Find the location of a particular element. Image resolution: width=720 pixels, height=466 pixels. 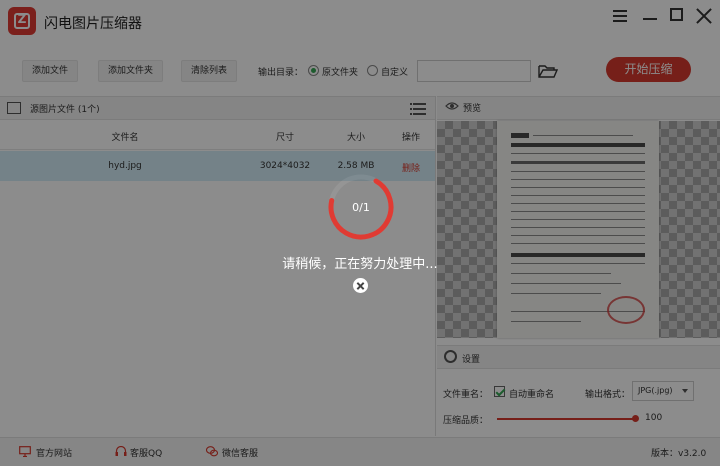

progress-text: 0/1 is located at coordinates (361, 207).